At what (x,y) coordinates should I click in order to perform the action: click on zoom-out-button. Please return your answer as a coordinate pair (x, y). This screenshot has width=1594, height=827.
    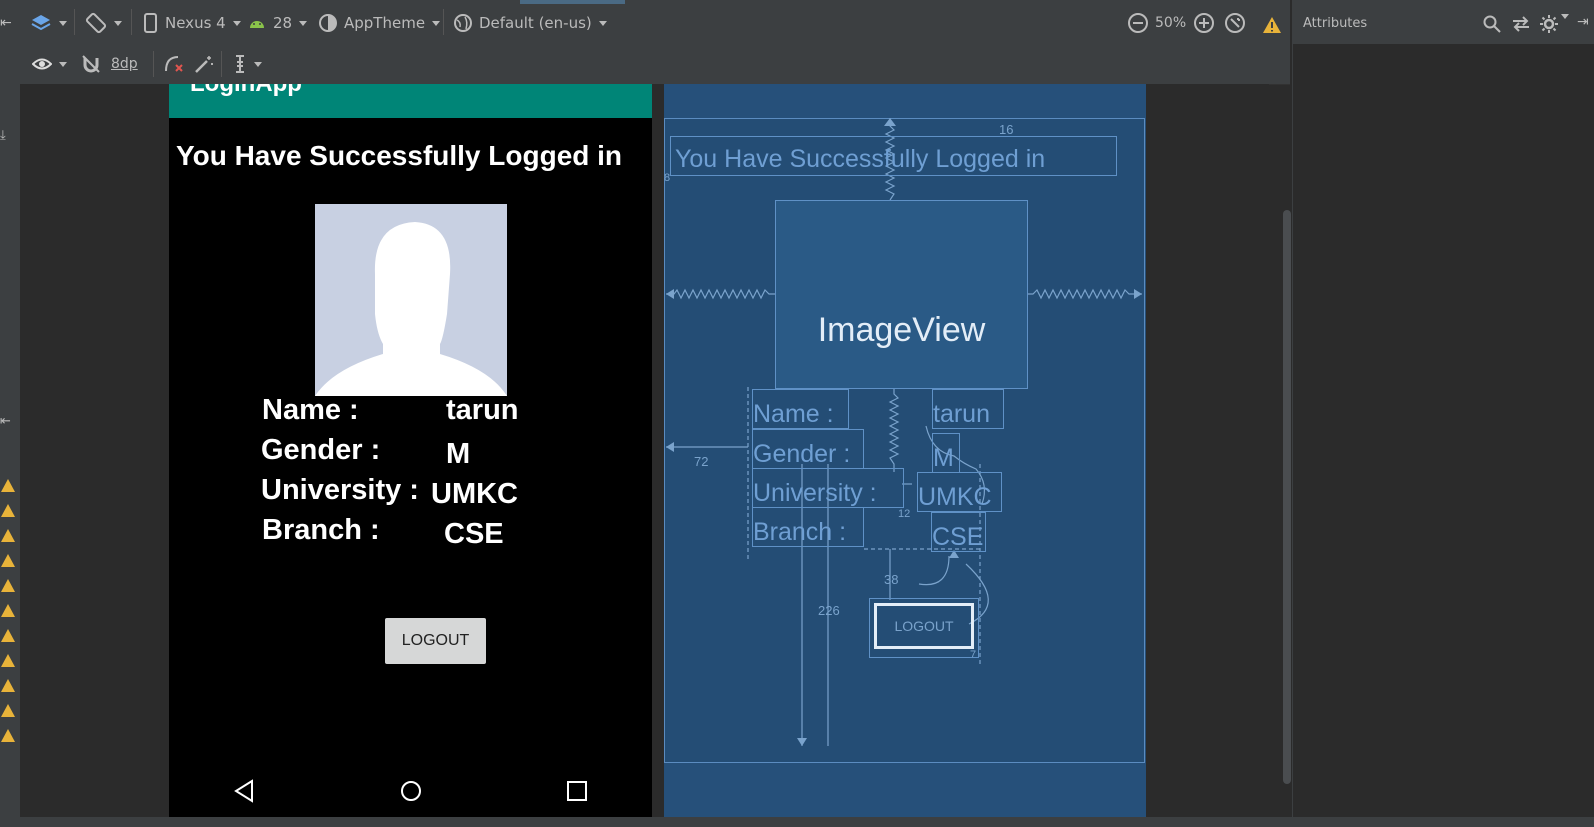
    Looking at the image, I should click on (1138, 23).